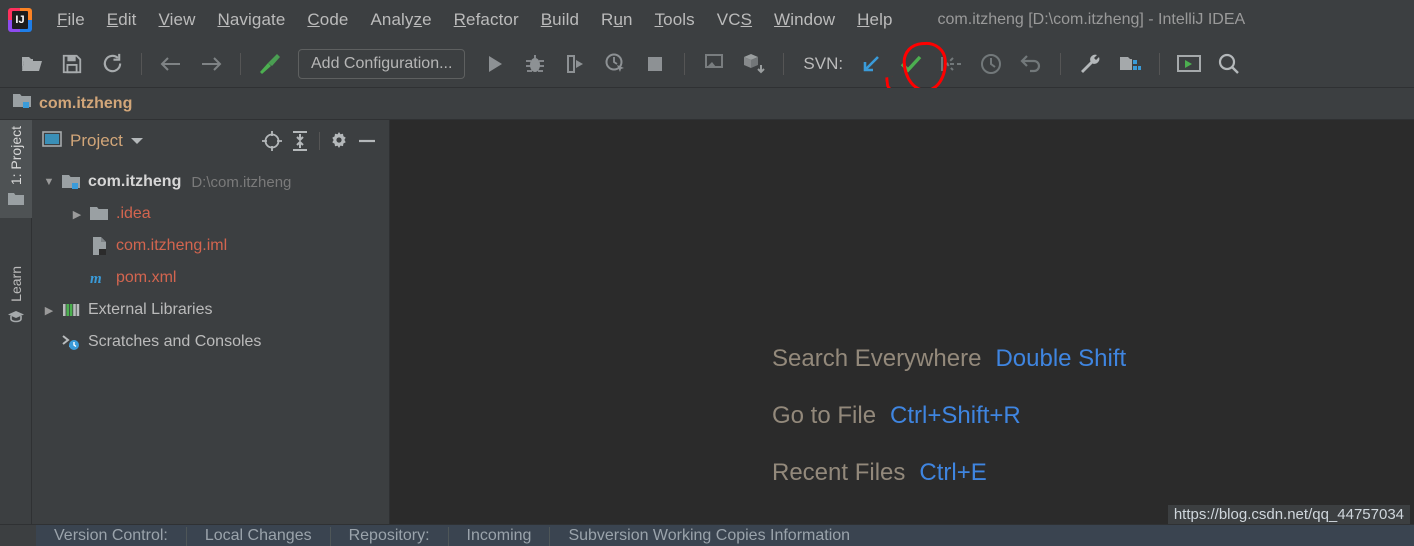  What do you see at coordinates (32, 64) in the screenshot?
I see `open-folder-icon` at bounding box center [32, 64].